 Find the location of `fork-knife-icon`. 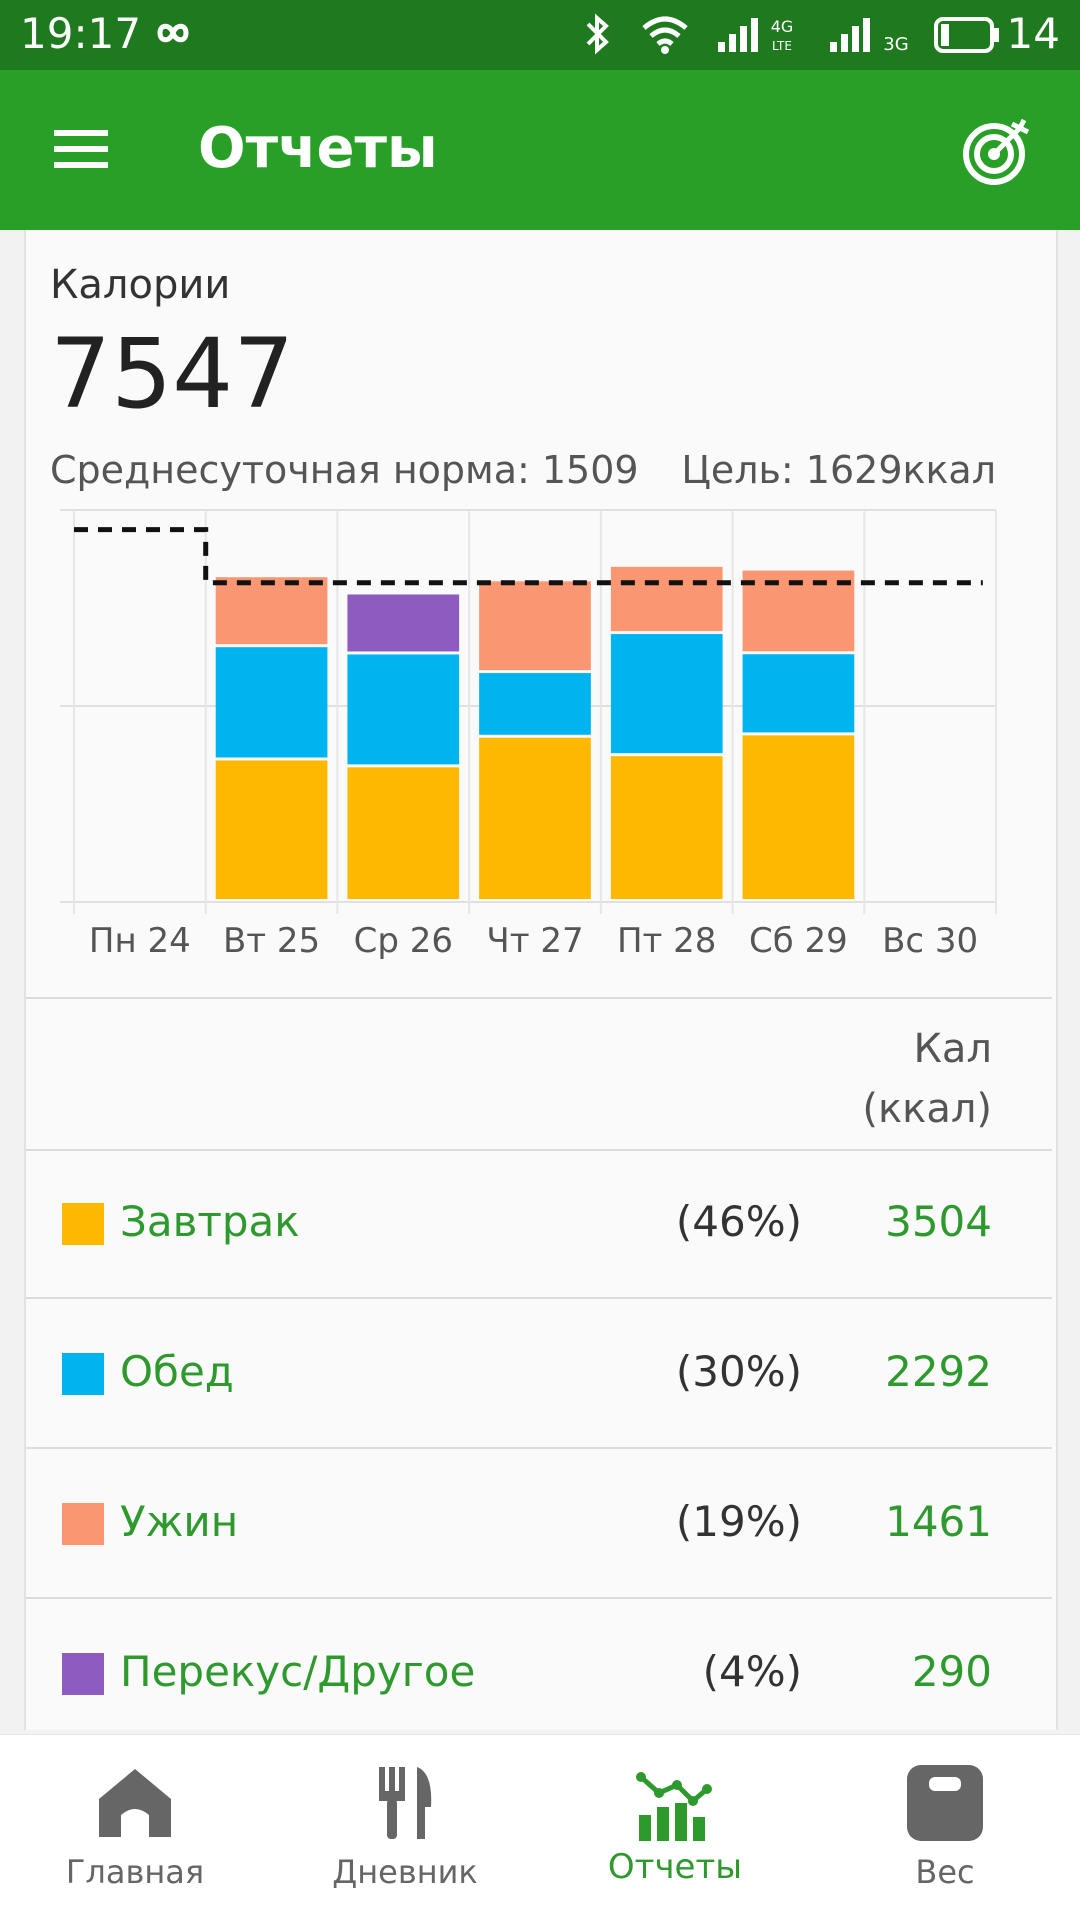

fork-knife-icon is located at coordinates (405, 1803).